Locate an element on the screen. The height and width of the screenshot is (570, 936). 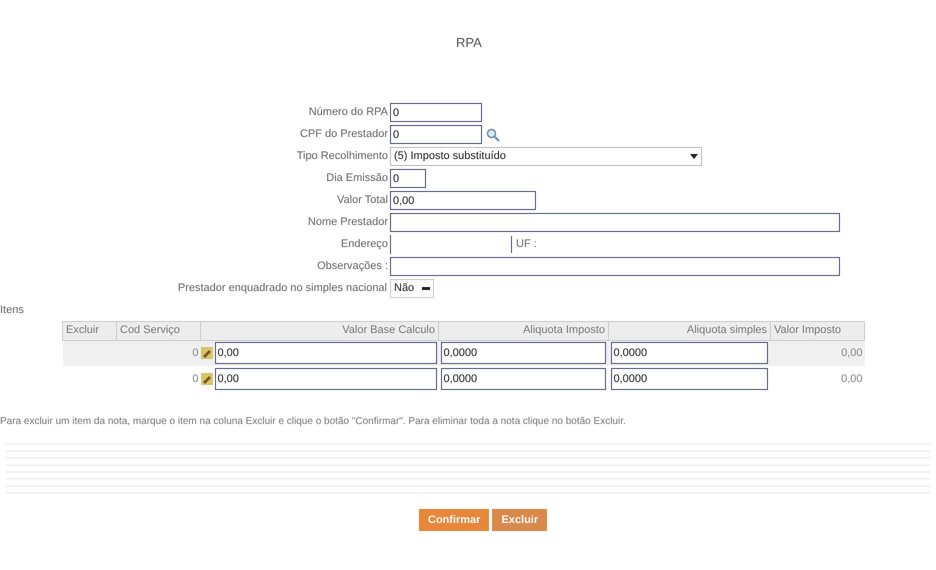
dropdown: (5) Imposto substituído is located at coordinates (546, 156).